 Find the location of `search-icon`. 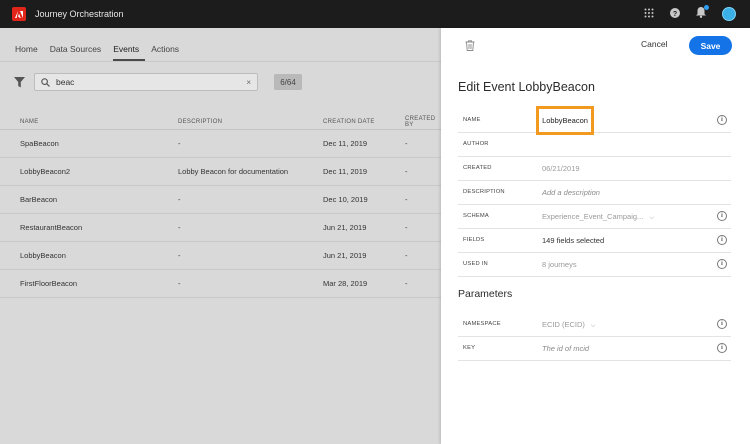

search-icon is located at coordinates (45, 82).